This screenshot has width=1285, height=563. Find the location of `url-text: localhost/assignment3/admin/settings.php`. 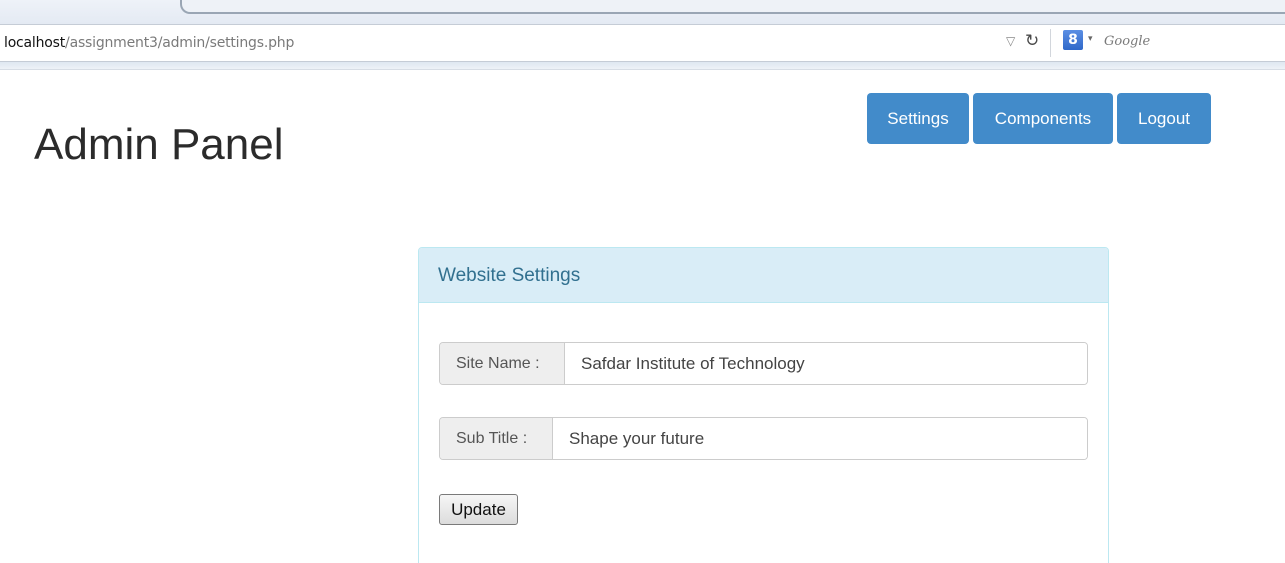

url-text: localhost/assignment3/admin/settings.php is located at coordinates (149, 43).